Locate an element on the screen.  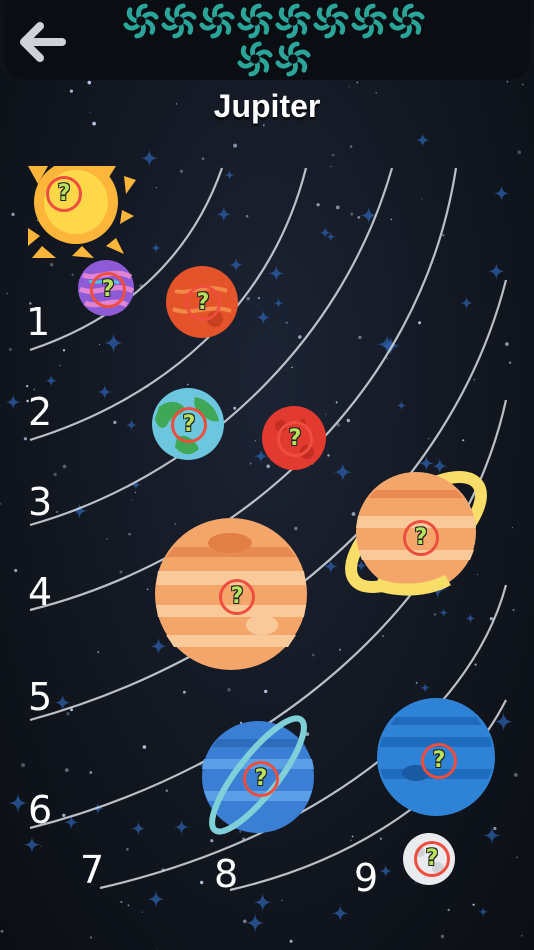
quiz-marker-planet-jupiter: ? is located at coordinates (237, 597).